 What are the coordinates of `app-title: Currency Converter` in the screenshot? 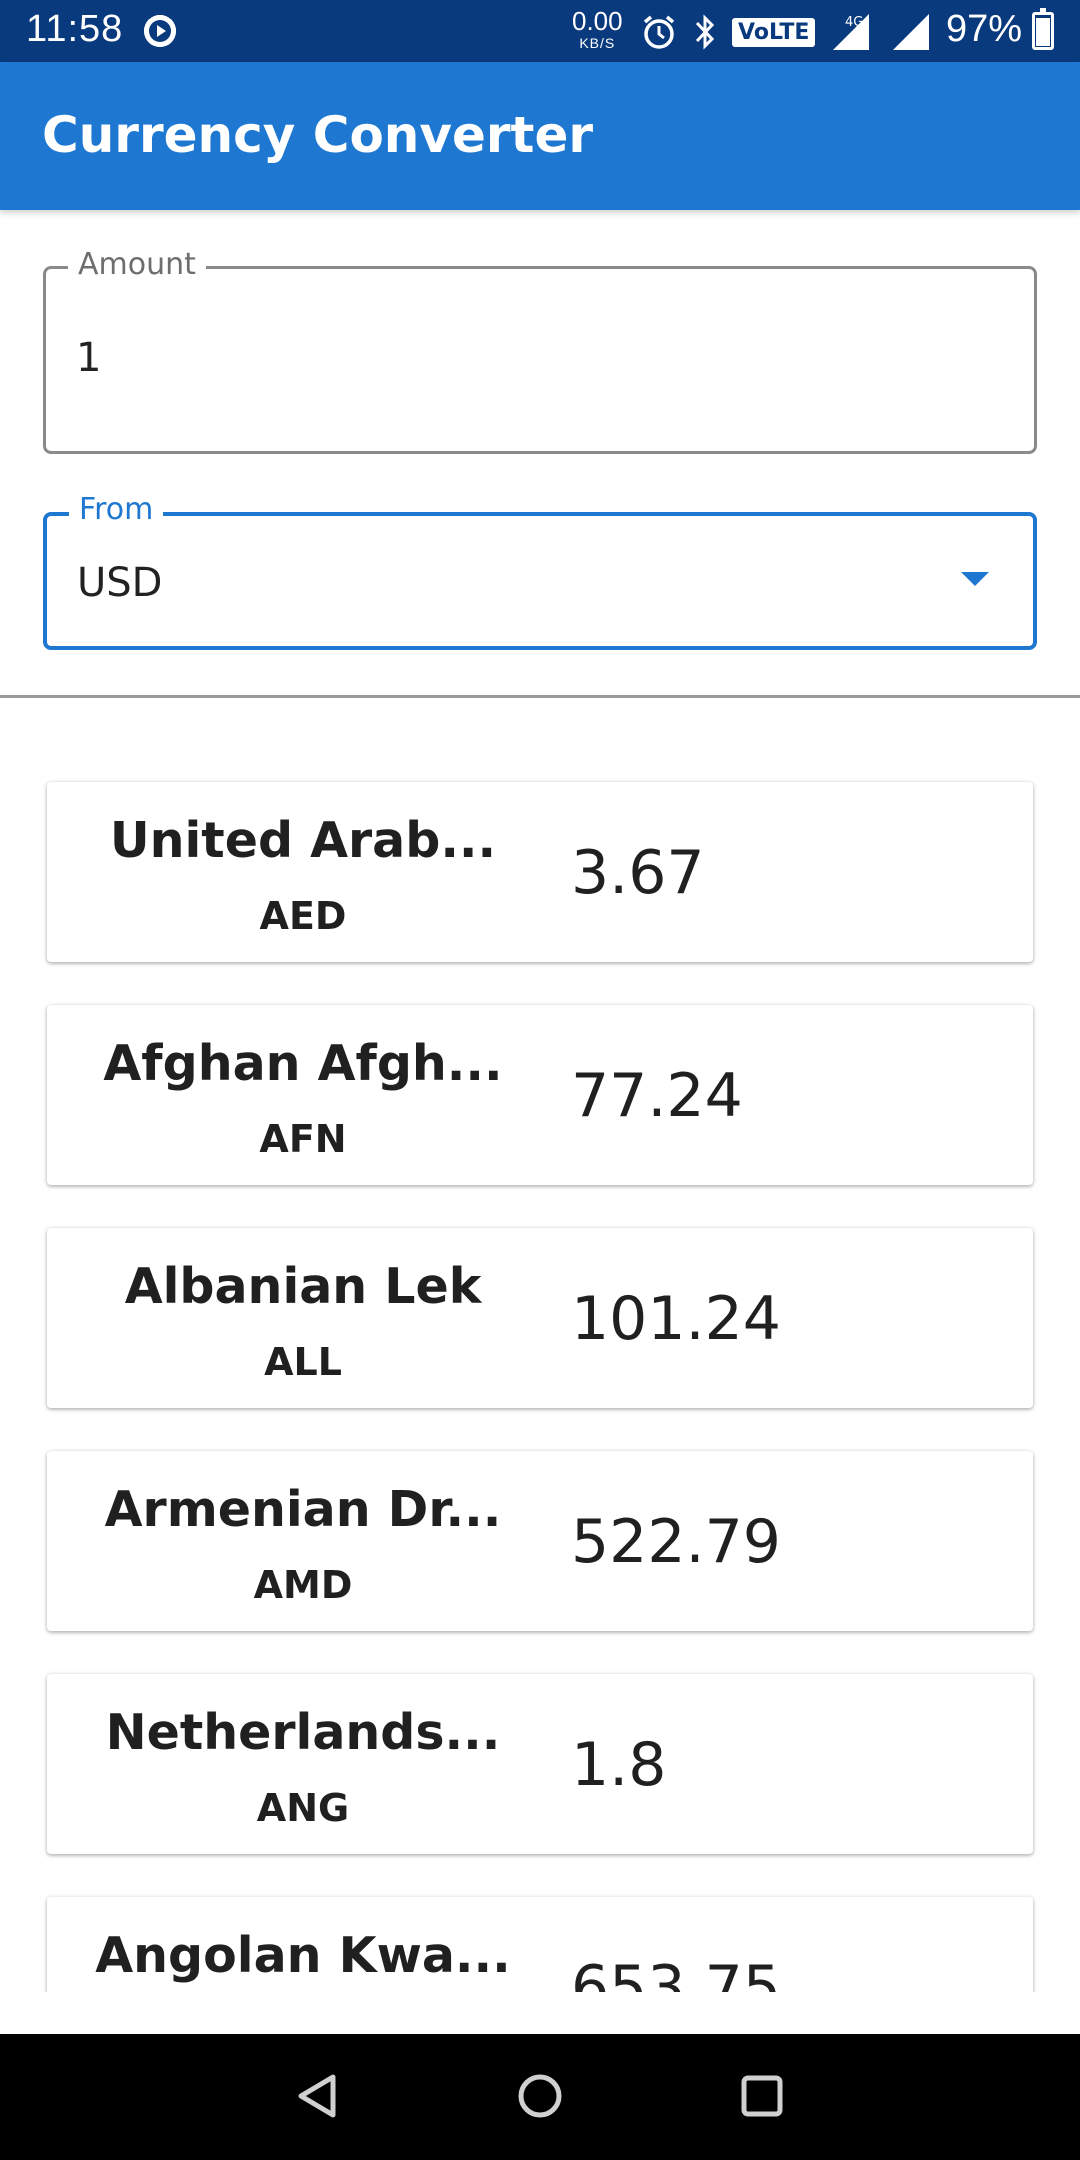 It's located at (318, 135).